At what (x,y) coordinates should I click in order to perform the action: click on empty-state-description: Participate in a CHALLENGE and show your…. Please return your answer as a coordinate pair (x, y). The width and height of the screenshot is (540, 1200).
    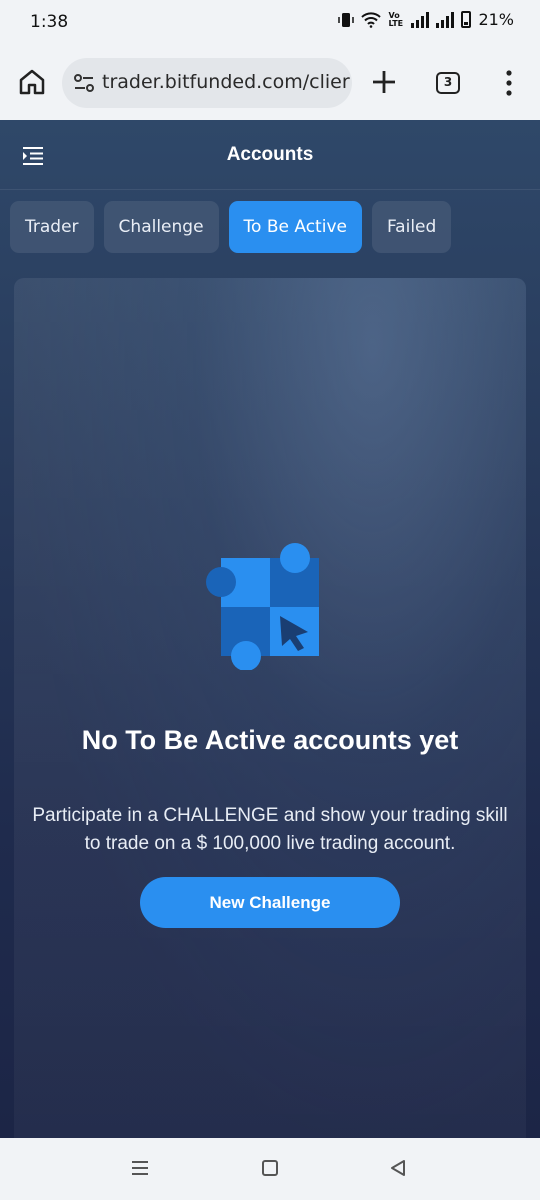
    Looking at the image, I should click on (270, 830).